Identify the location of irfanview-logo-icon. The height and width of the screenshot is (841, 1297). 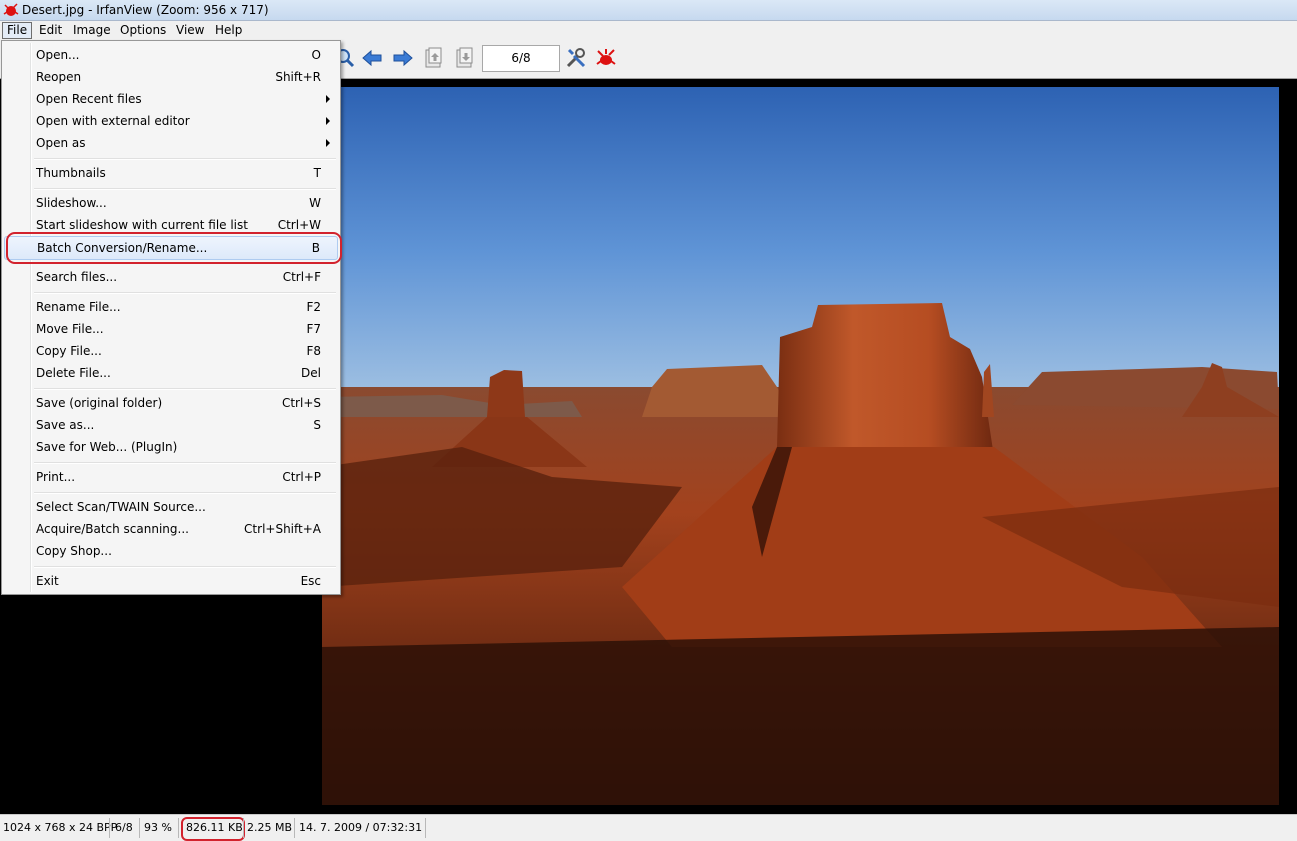
(606, 58).